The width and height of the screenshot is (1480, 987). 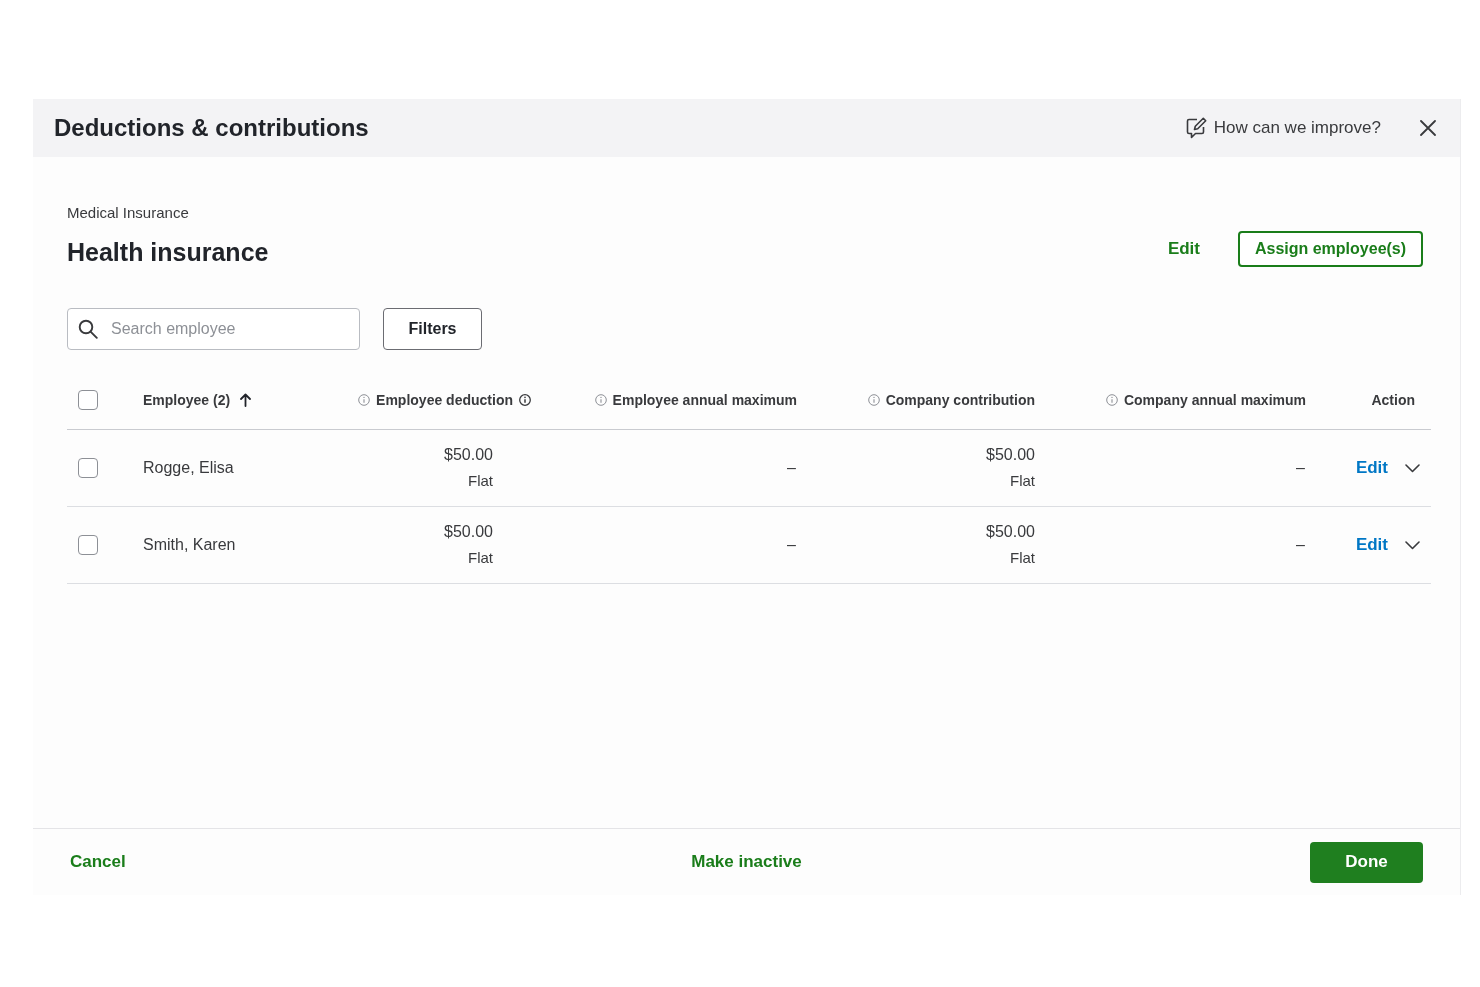 I want to click on select-all-checkbox, so click(x=88, y=400).